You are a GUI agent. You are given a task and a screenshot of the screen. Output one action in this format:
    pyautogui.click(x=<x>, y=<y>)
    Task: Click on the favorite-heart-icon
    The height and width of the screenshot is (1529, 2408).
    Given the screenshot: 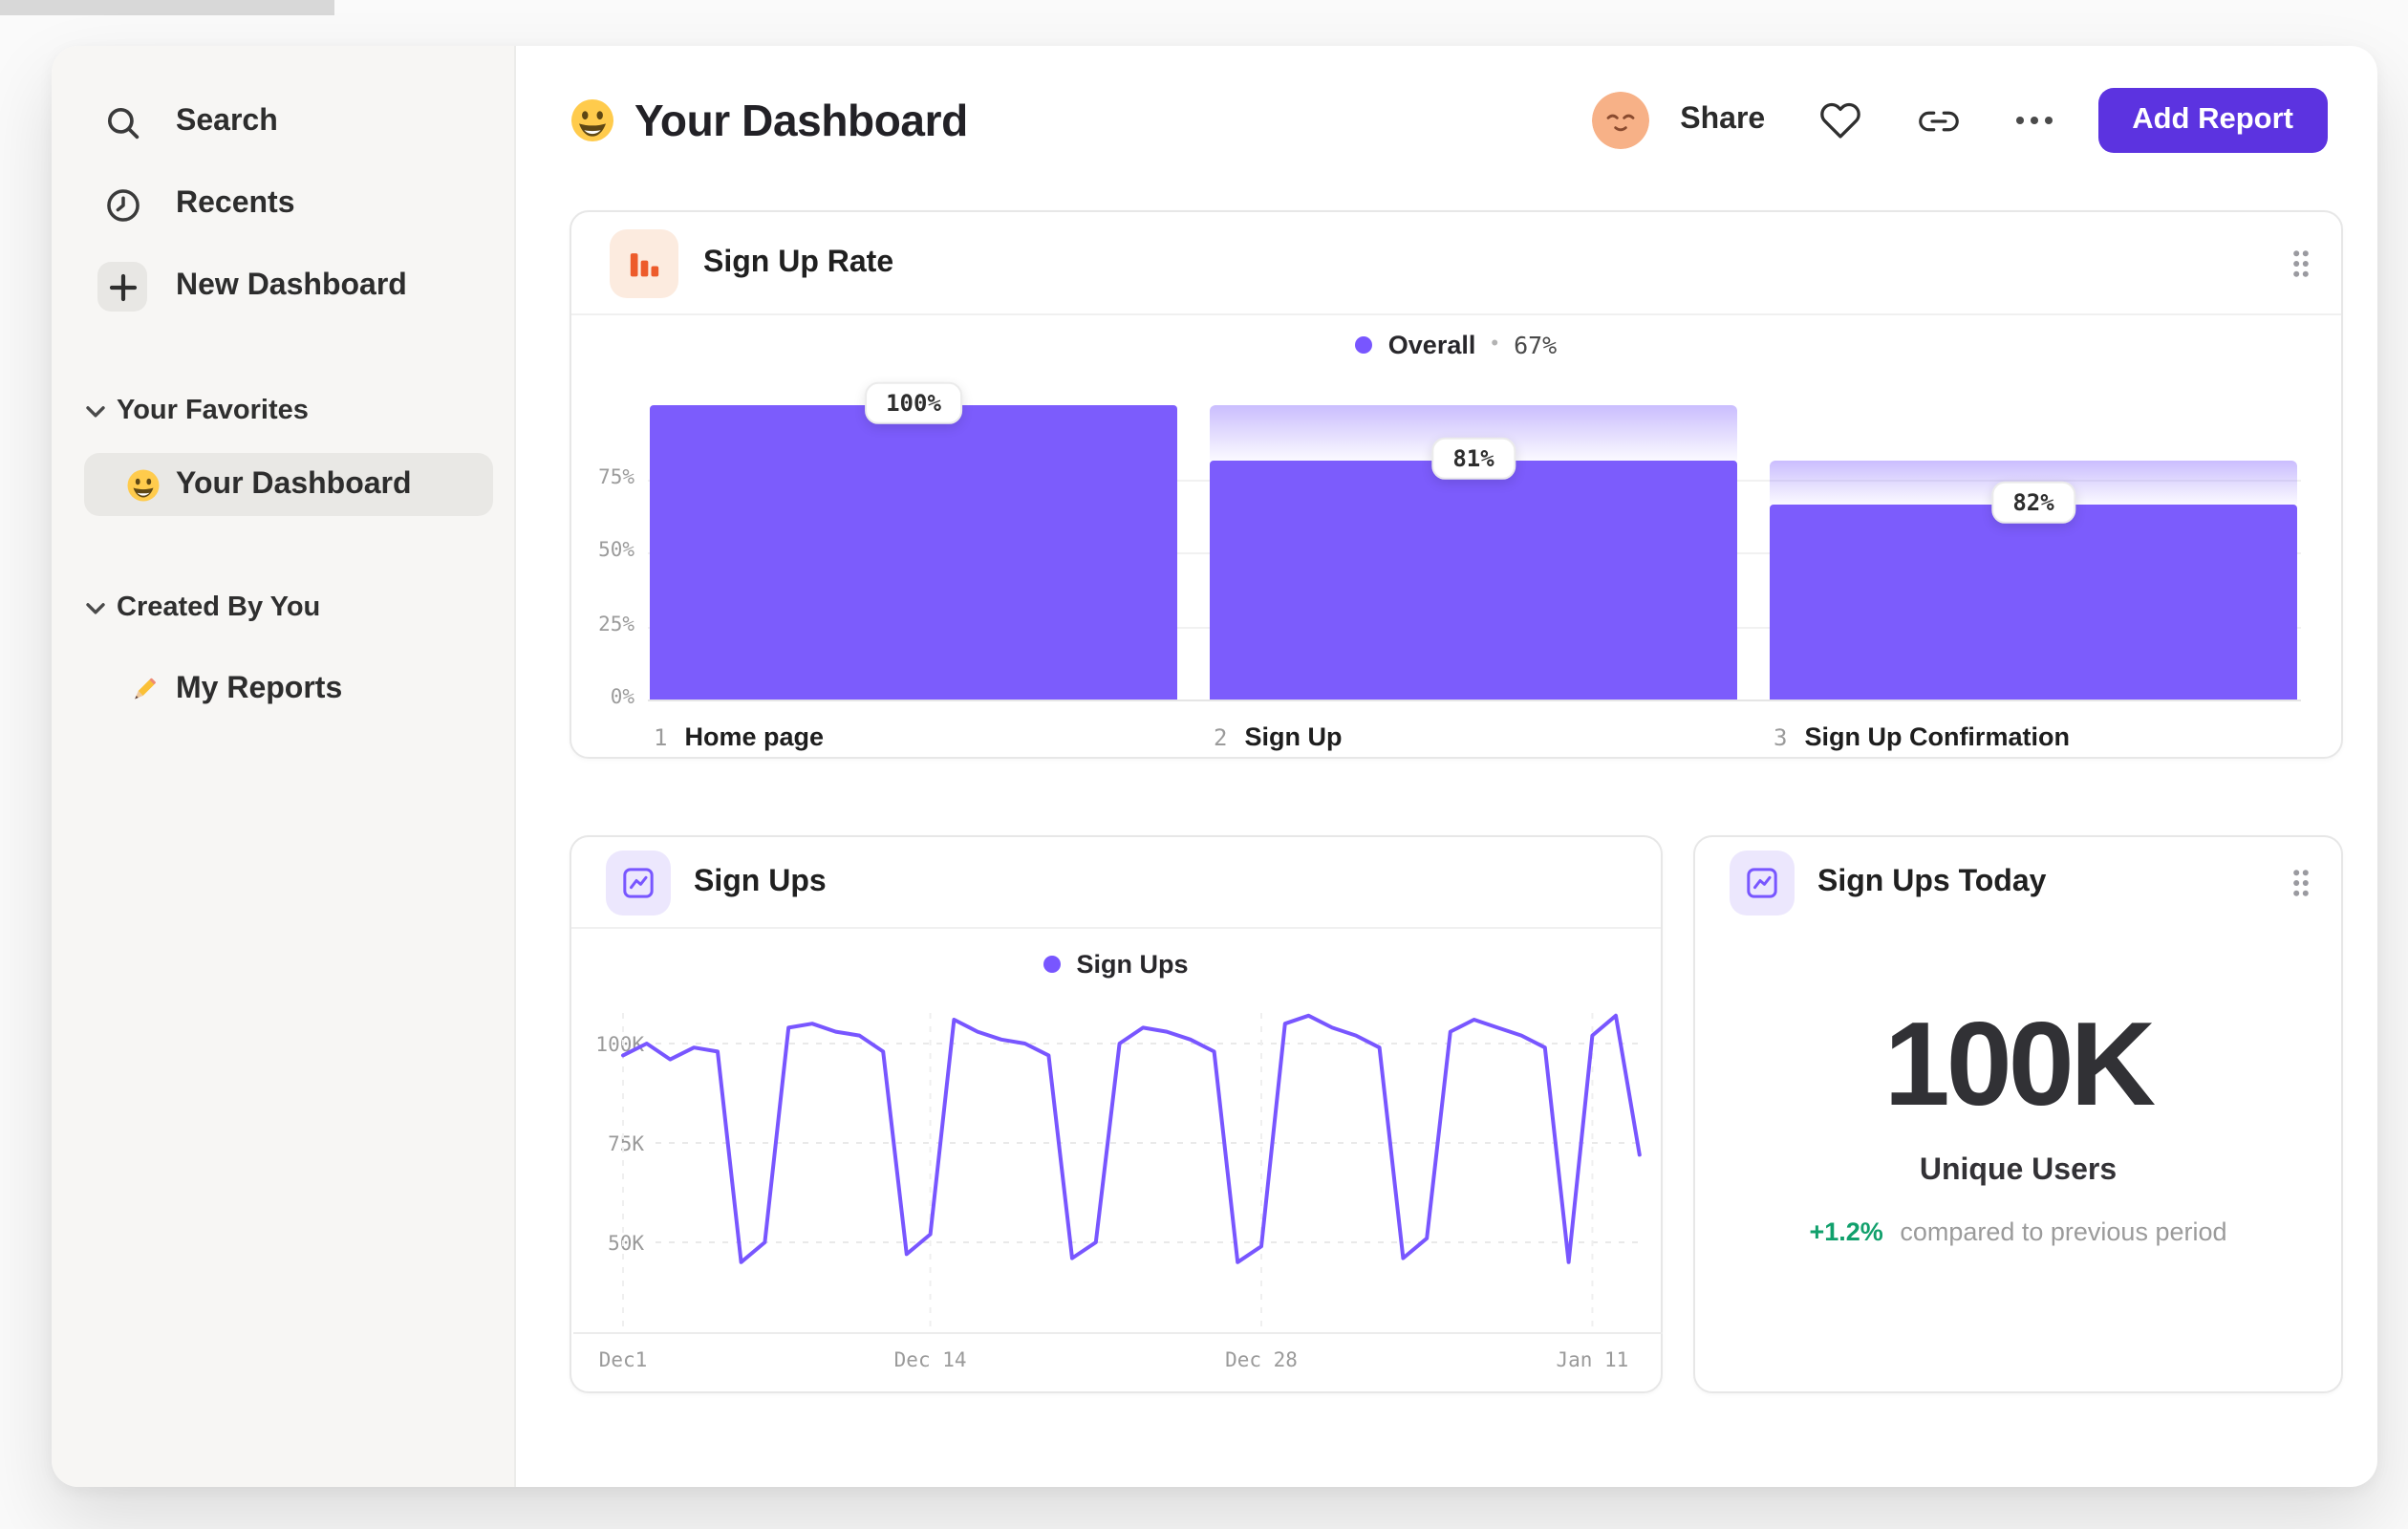 What is the action you would take?
    pyautogui.click(x=1839, y=120)
    